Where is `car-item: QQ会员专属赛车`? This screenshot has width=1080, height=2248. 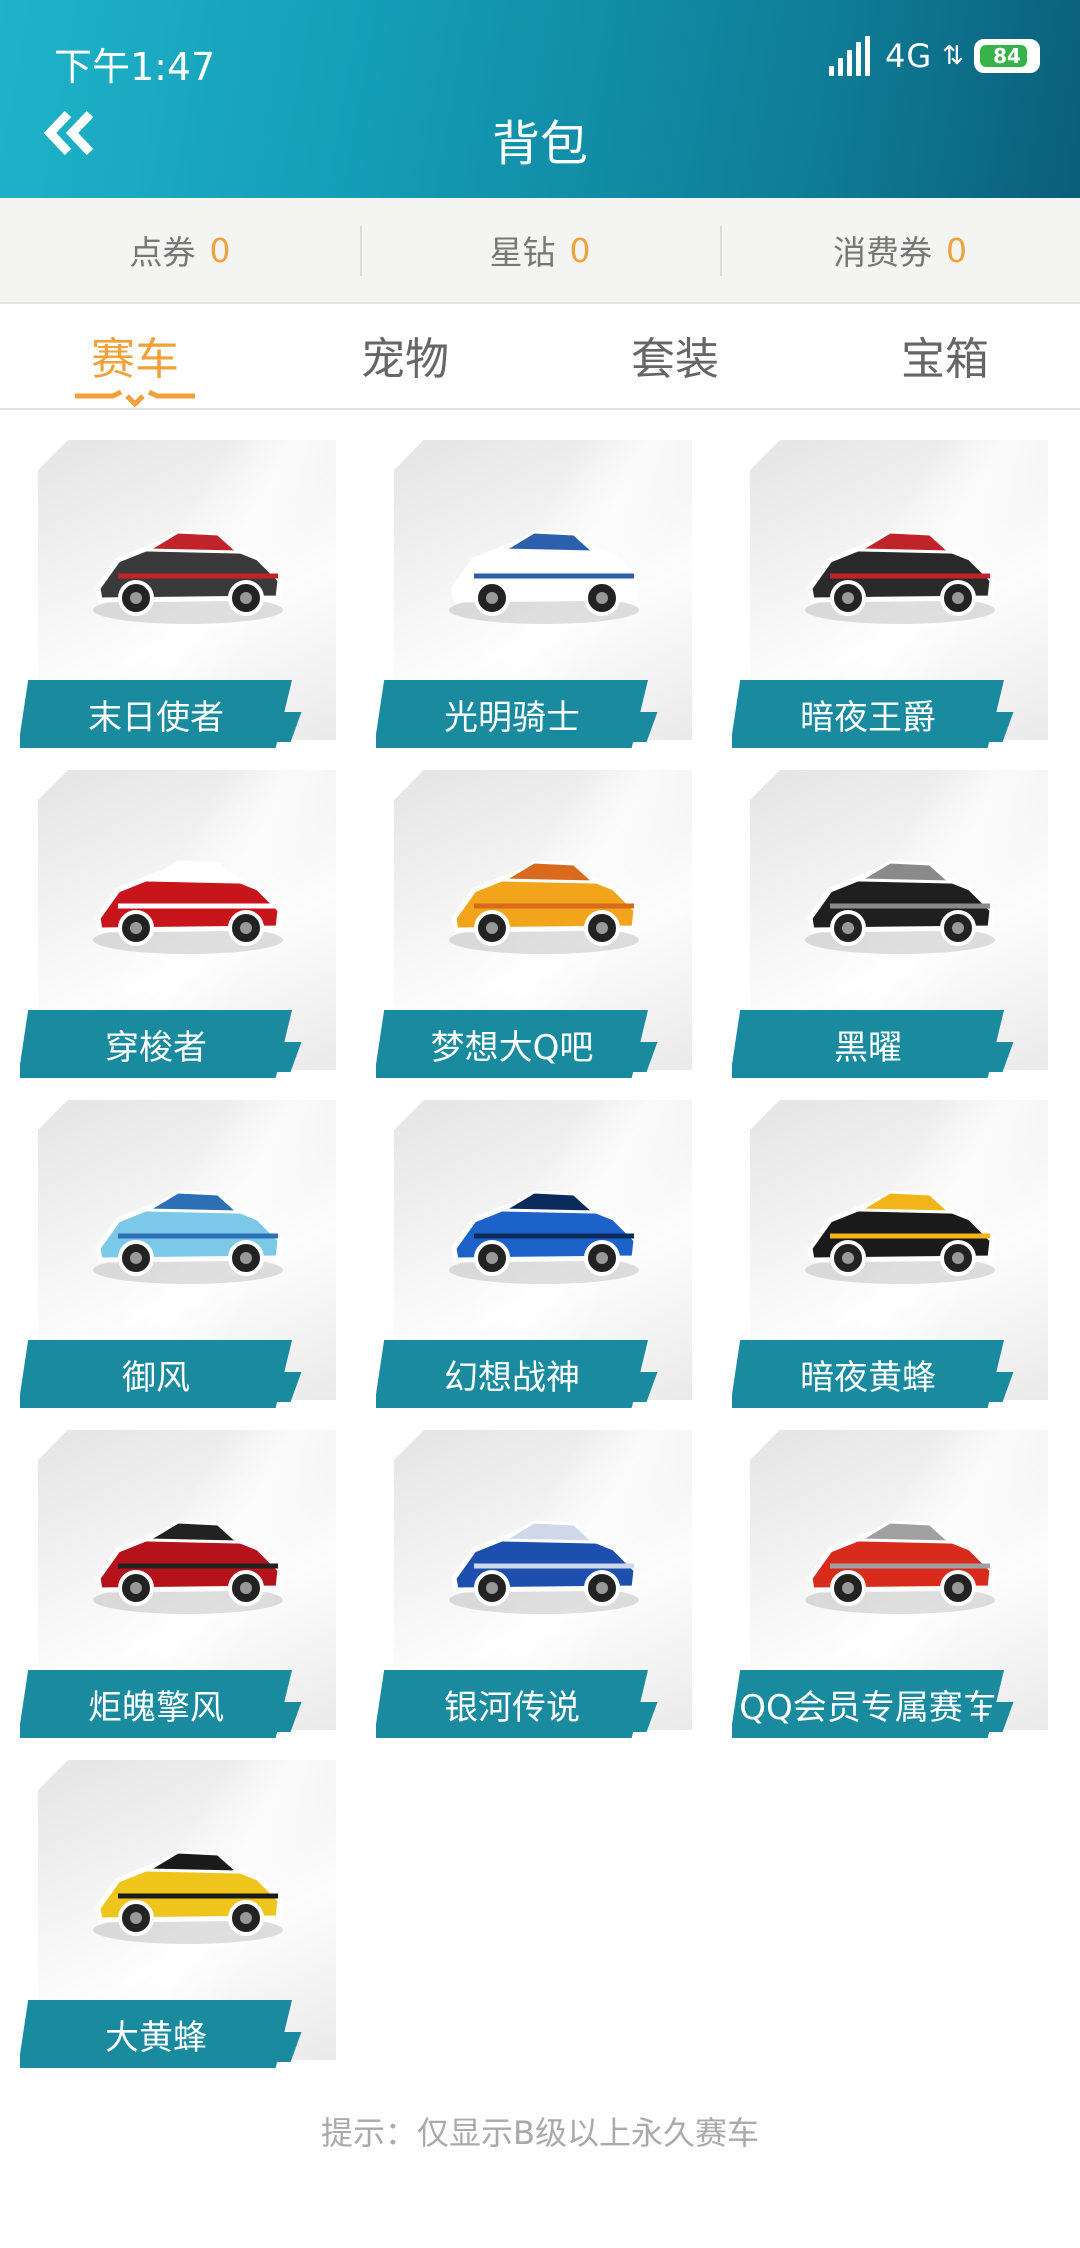
car-item: QQ会员专属赛车 is located at coordinates (892, 1585).